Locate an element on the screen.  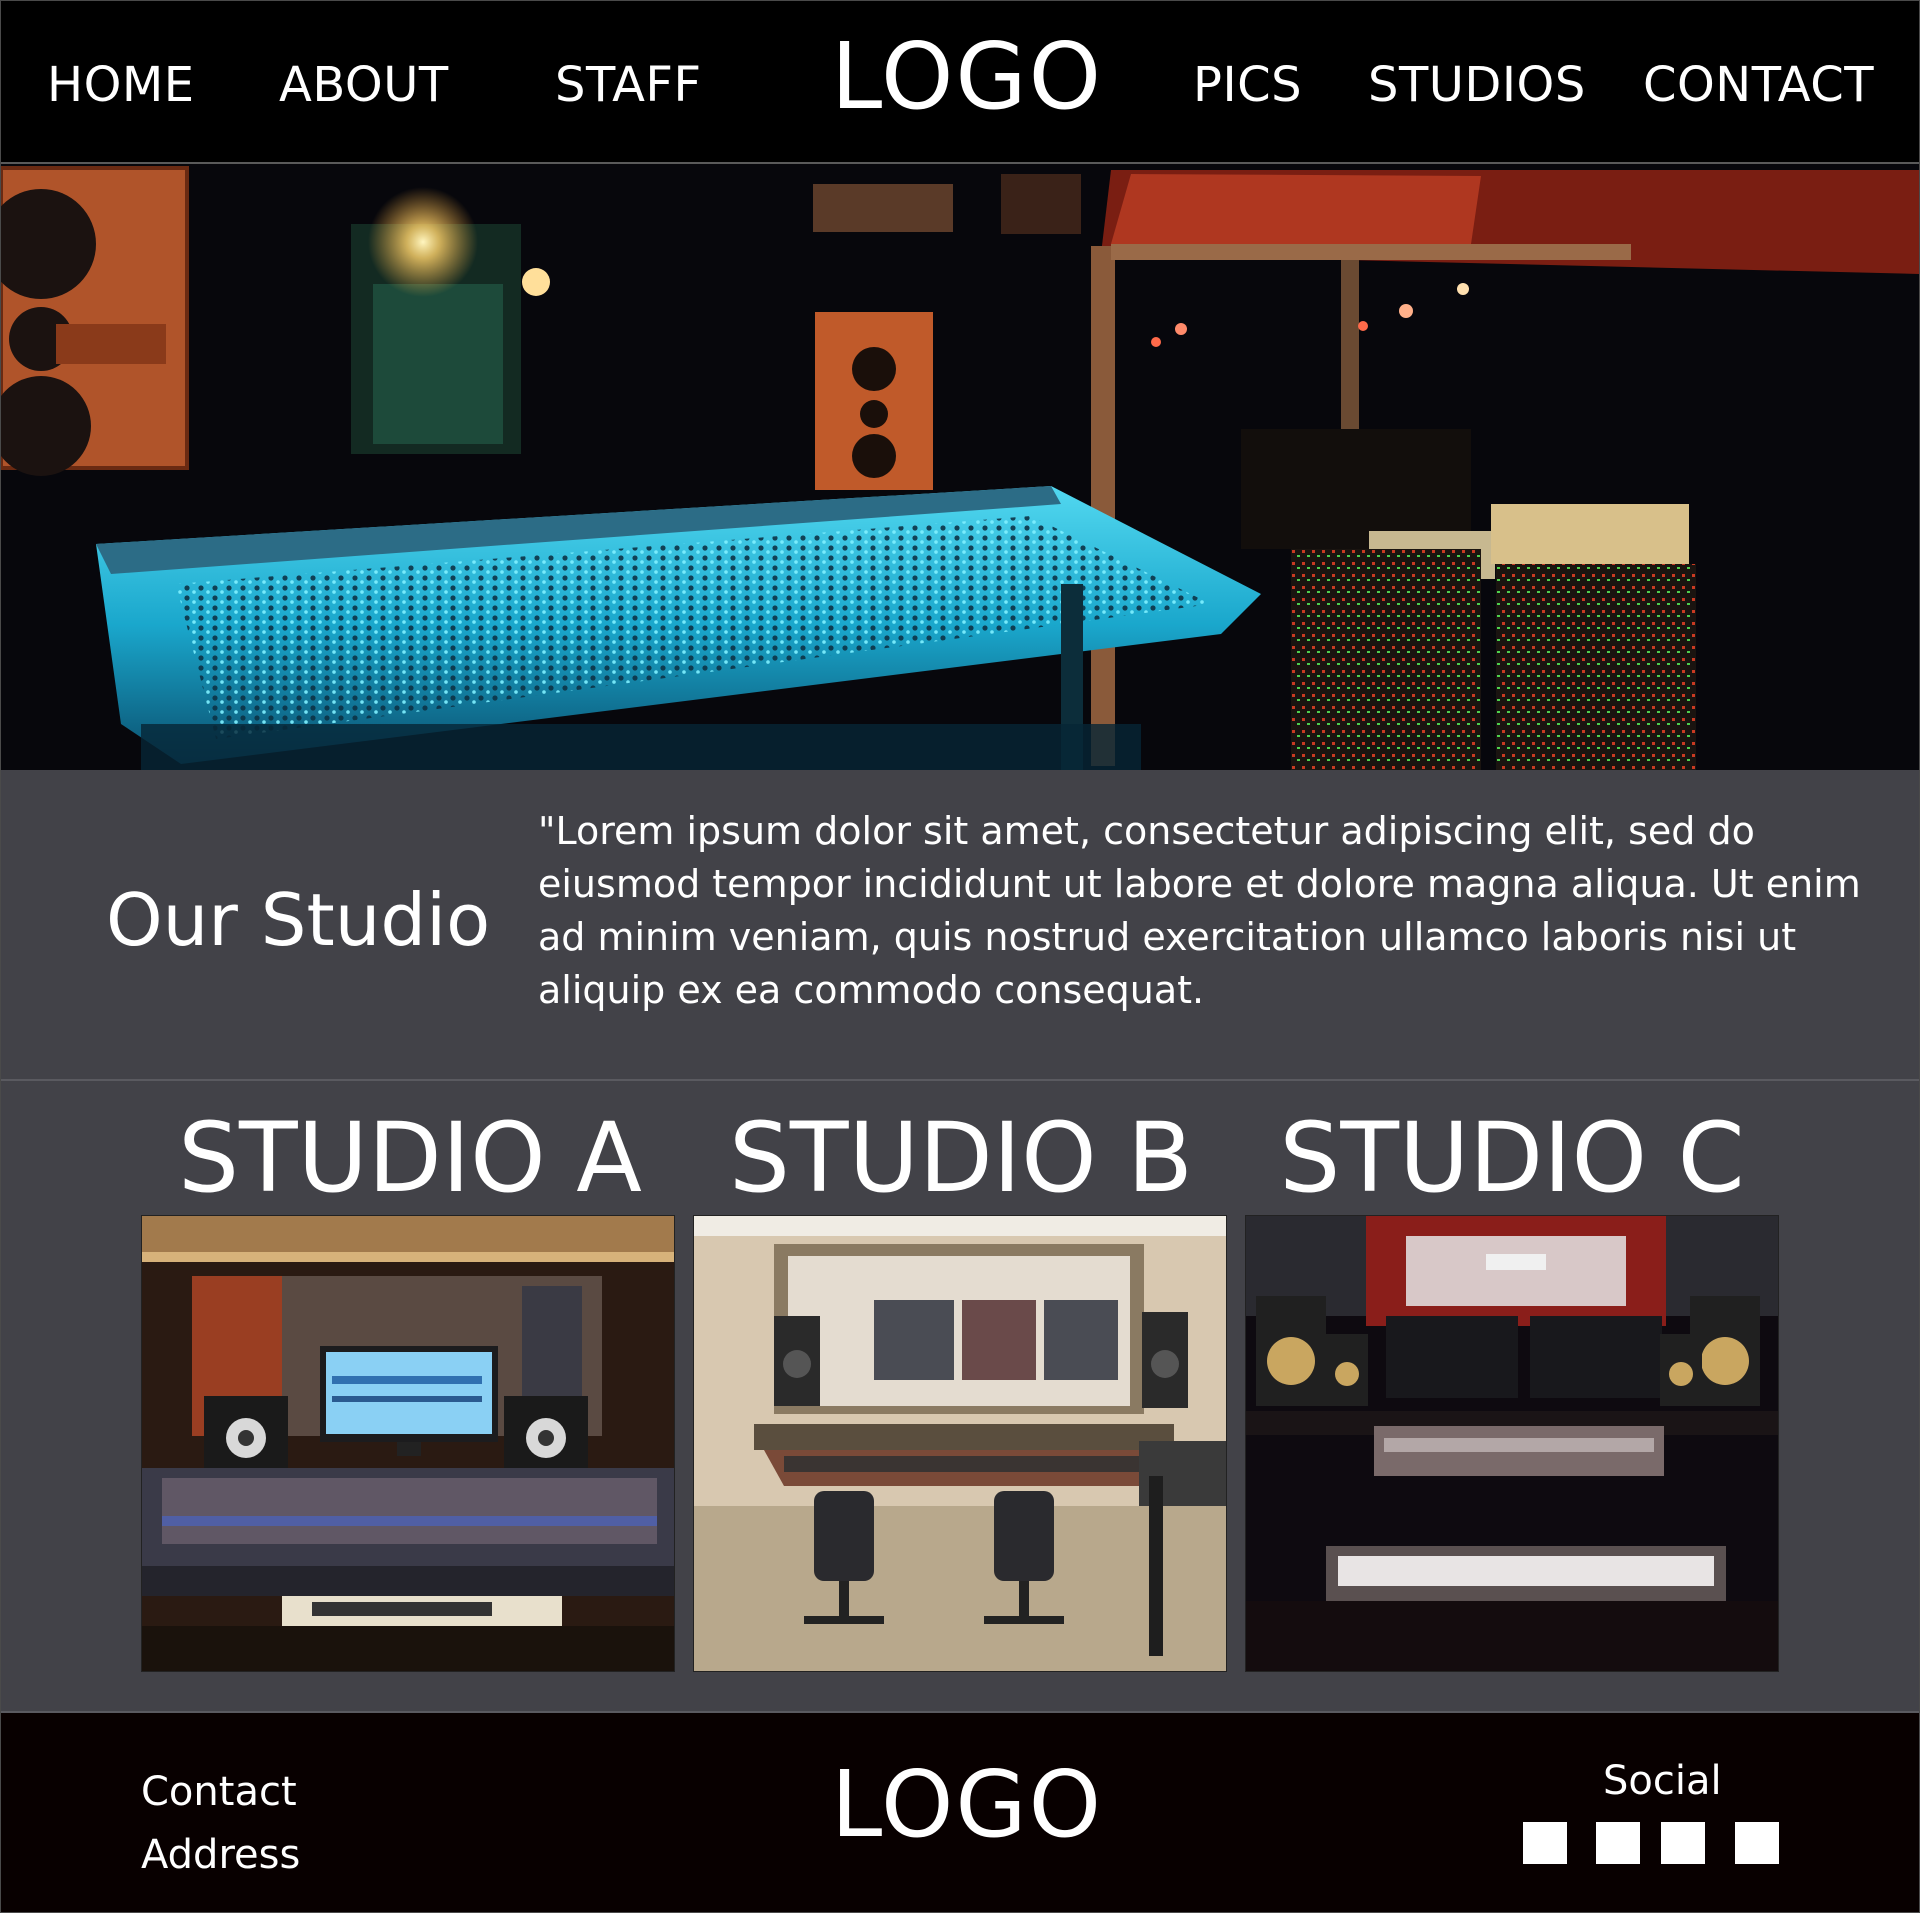
studio-c-title: STUDIO C is located at coordinates (1512, 1158).